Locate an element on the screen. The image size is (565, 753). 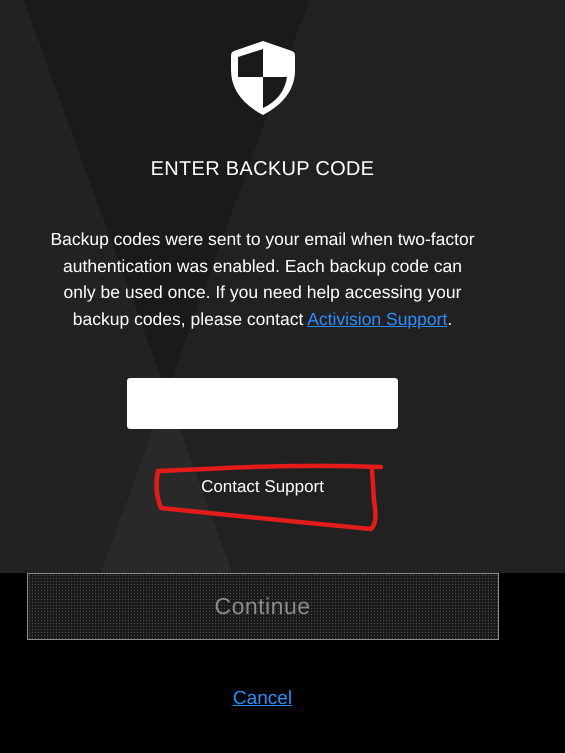
page-title: ENTER BACKUP CODE is located at coordinates (262, 169).